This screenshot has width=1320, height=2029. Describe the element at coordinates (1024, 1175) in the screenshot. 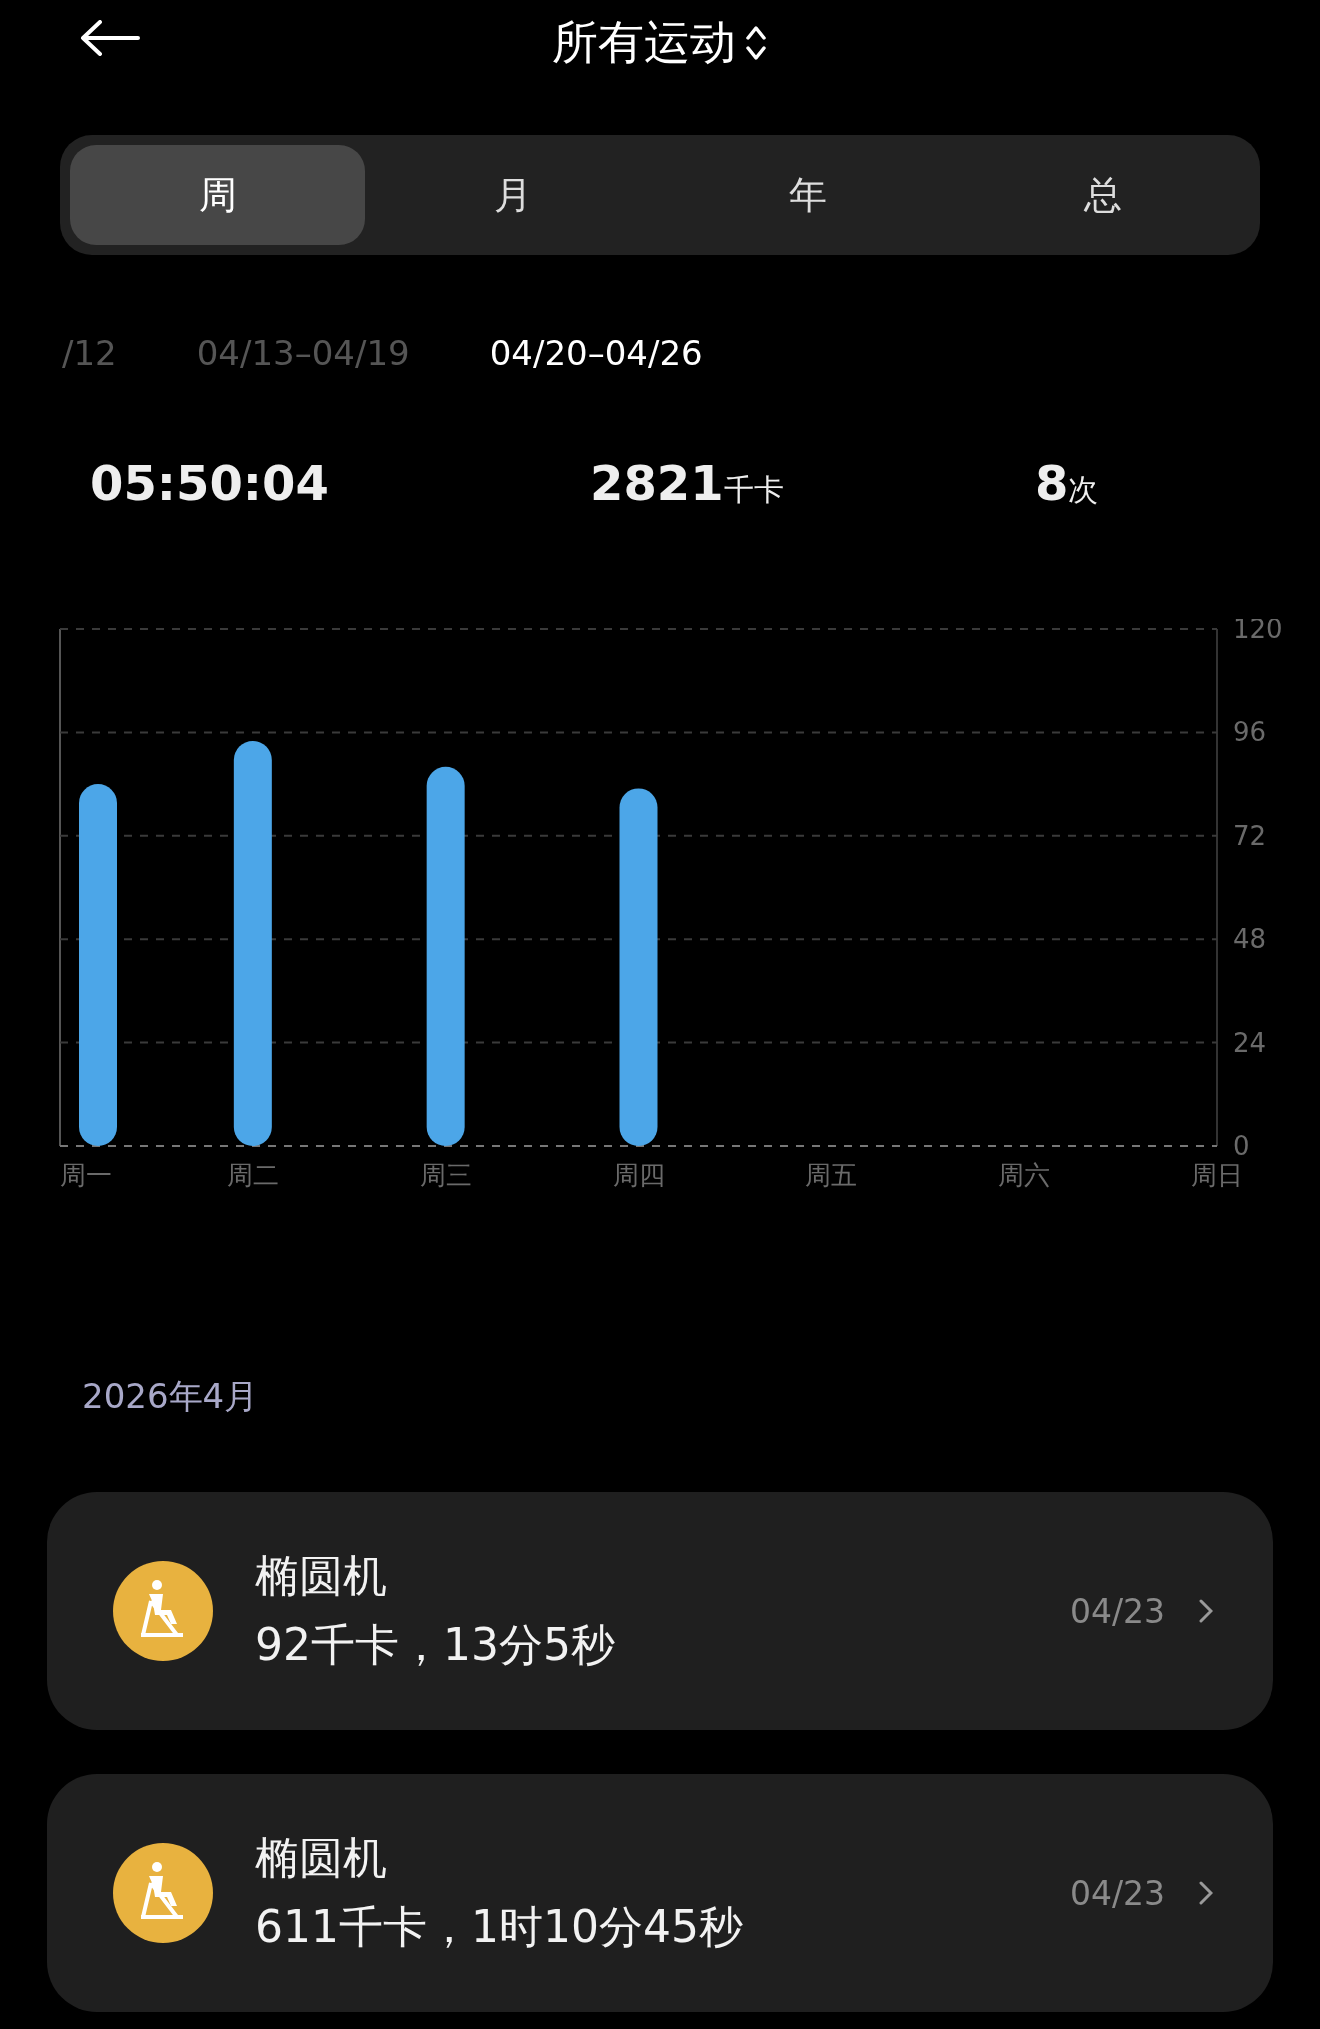

I see `x-axis-label: 周六` at that location.